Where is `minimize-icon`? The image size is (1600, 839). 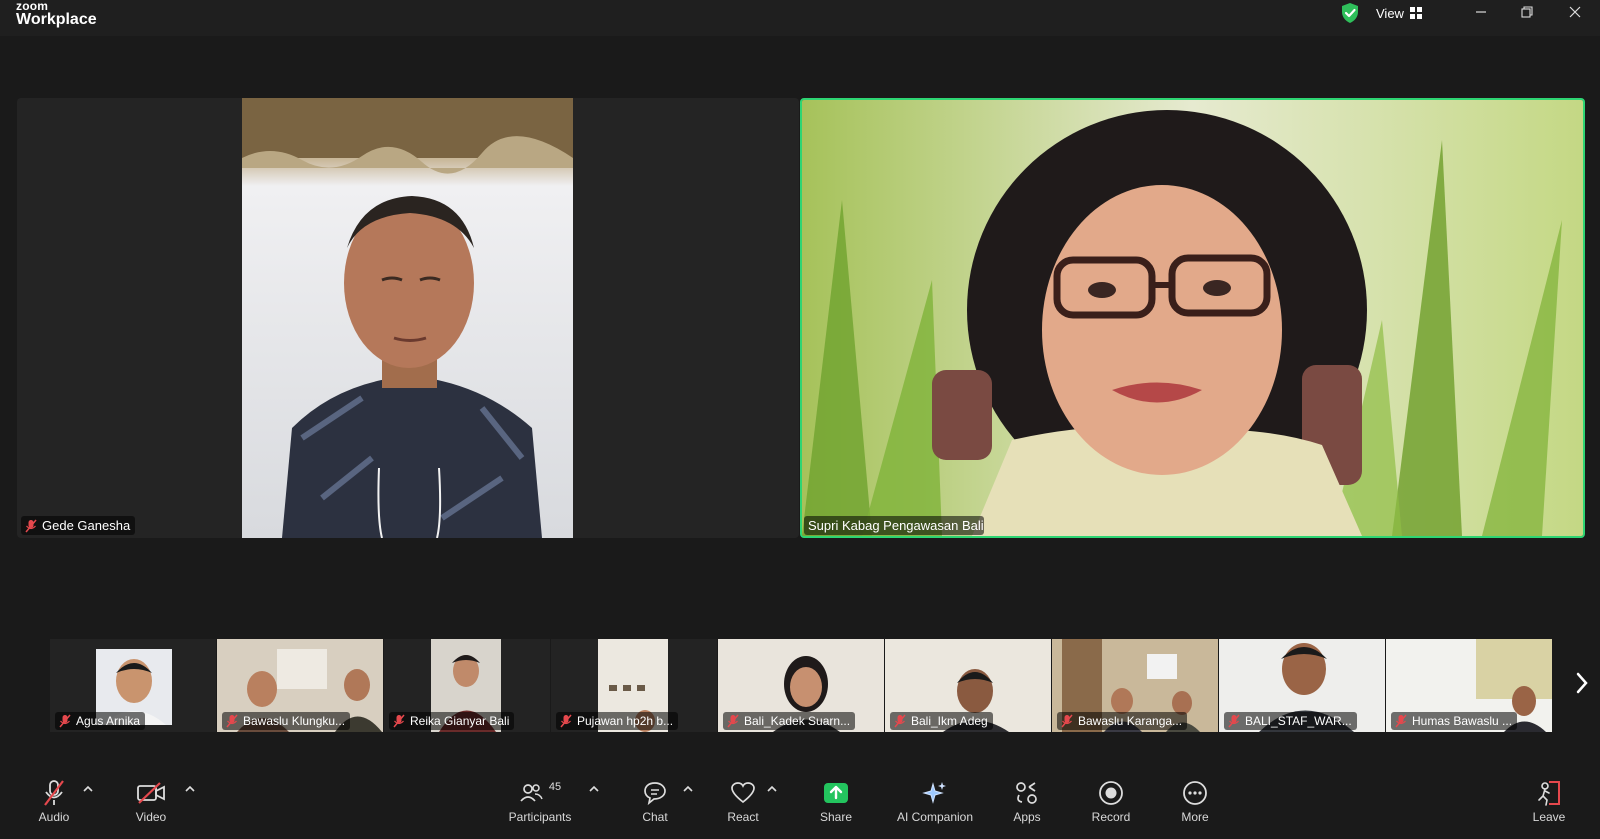
minimize-icon is located at coordinates (1481, 12).